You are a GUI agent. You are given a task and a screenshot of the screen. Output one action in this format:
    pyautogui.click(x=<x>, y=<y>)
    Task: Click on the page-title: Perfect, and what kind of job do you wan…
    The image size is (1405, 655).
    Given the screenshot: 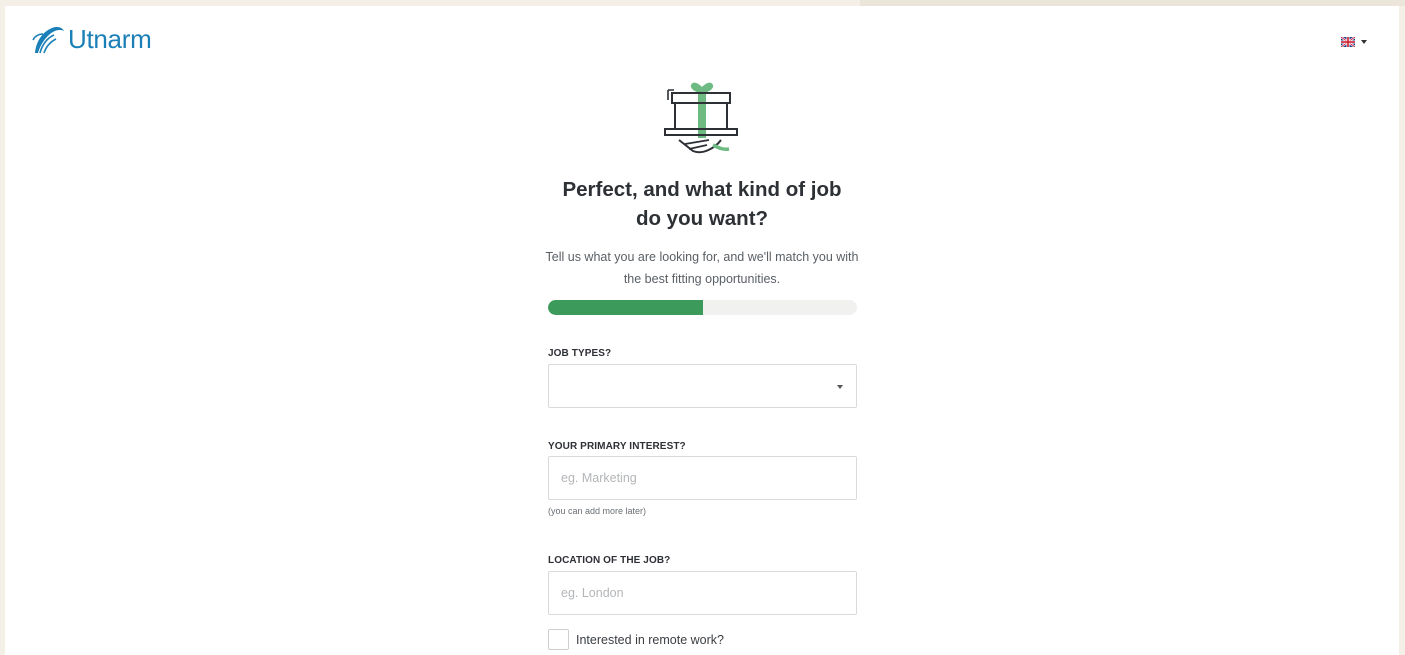 What is the action you would take?
    pyautogui.click(x=702, y=204)
    